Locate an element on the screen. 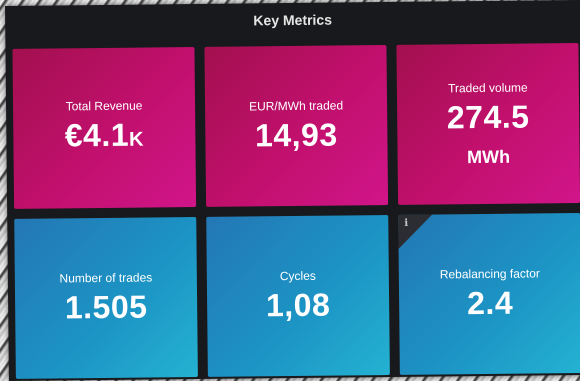 This screenshot has height=381, width=580. total-revenue-tile: Total Revenue €4.1K is located at coordinates (104, 128).